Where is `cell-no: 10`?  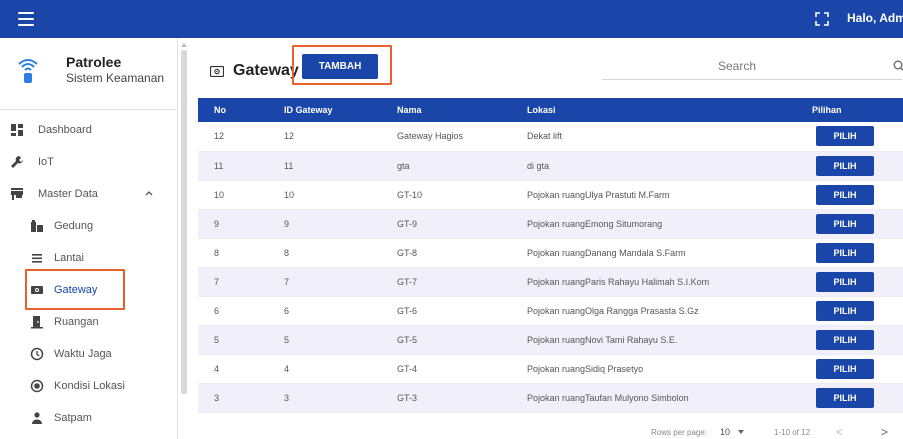 cell-no: 10 is located at coordinates (233, 195).